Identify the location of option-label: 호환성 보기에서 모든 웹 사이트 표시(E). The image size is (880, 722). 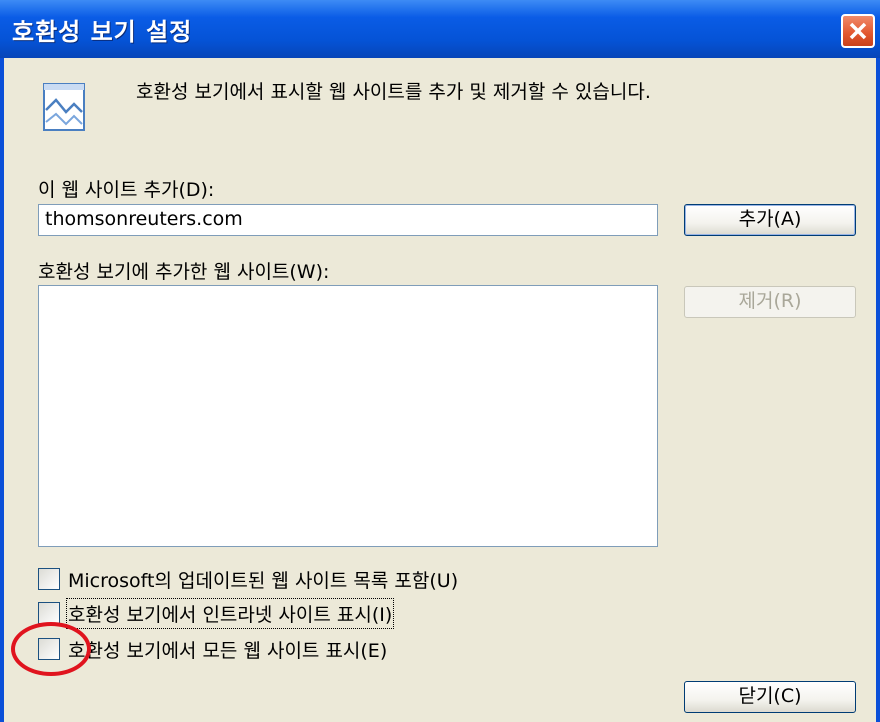
(228, 650).